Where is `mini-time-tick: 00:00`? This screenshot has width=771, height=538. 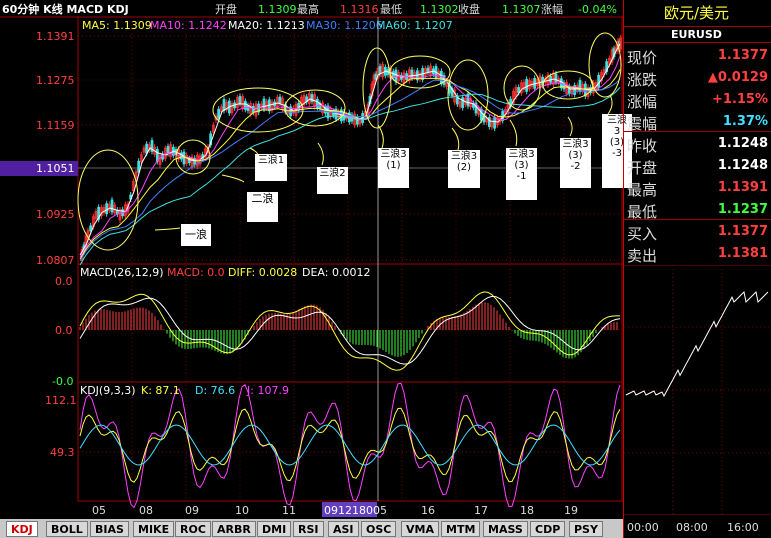
mini-time-tick: 00:00 is located at coordinates (643, 527).